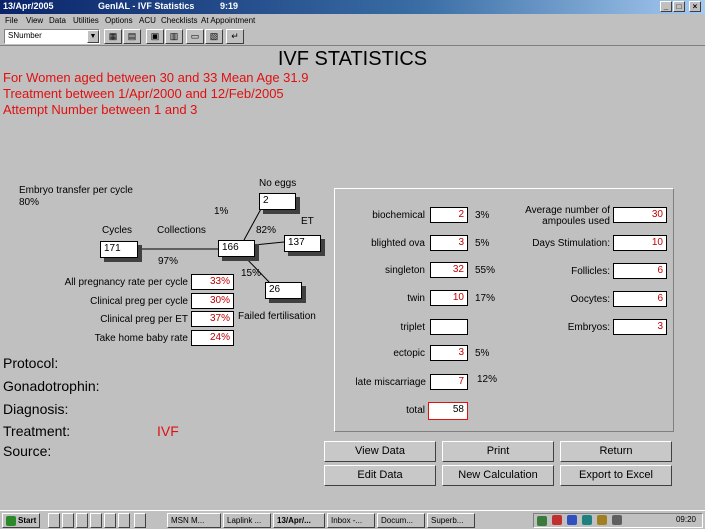 Image resolution: width=705 pixels, height=529 pixels. I want to click on rate-label-clinical-cycle: Clinical preg per cycle, so click(139, 301).